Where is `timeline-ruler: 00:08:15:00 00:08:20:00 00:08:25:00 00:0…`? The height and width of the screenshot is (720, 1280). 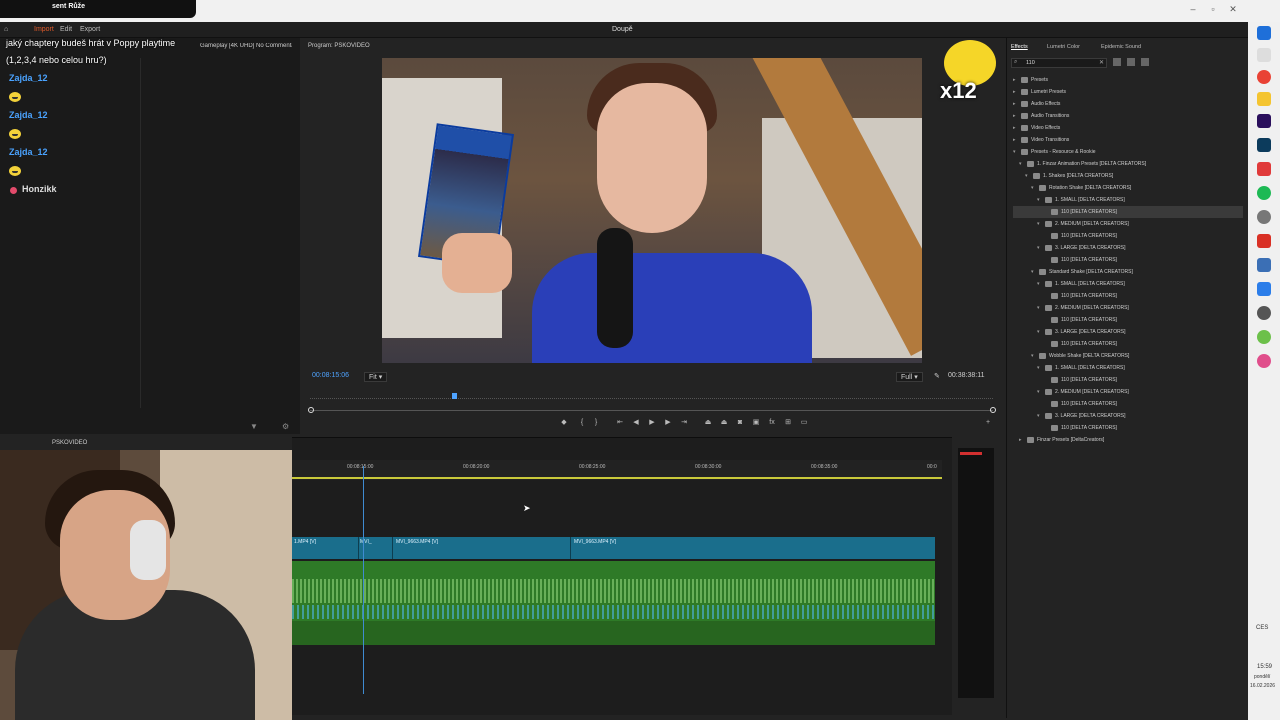 timeline-ruler: 00:08:15:00 00:08:20:00 00:08:25:00 00:0… is located at coordinates (617, 470).